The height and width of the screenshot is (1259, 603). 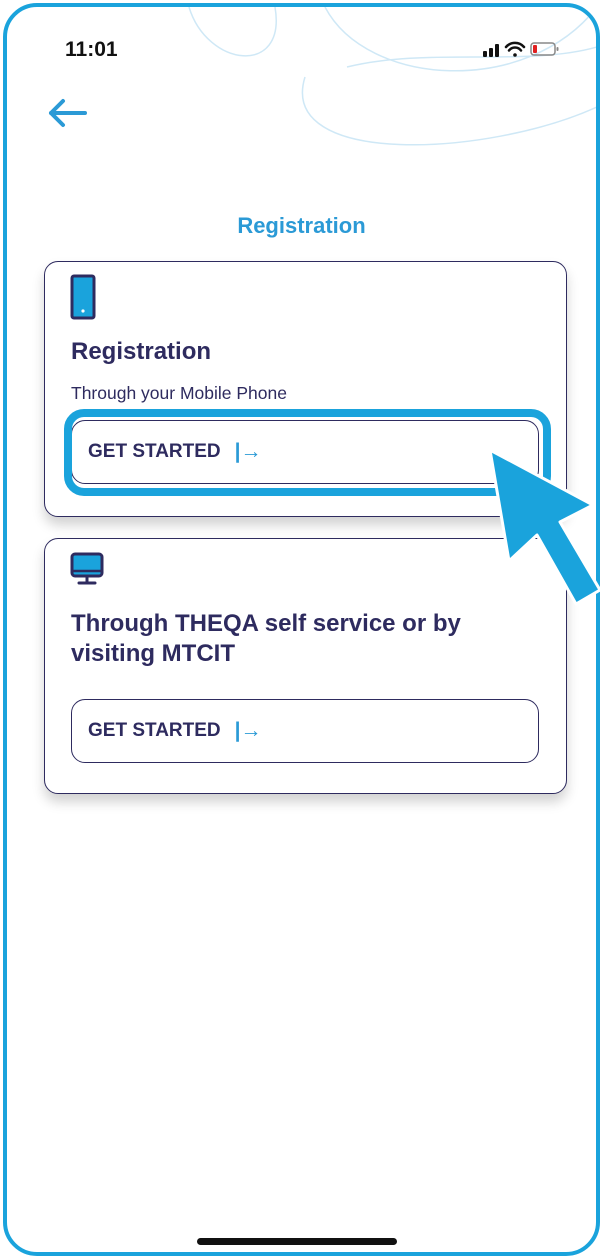 What do you see at coordinates (305, 731) in the screenshot?
I see `get-started-self-service-button: GET STARTED |→` at bounding box center [305, 731].